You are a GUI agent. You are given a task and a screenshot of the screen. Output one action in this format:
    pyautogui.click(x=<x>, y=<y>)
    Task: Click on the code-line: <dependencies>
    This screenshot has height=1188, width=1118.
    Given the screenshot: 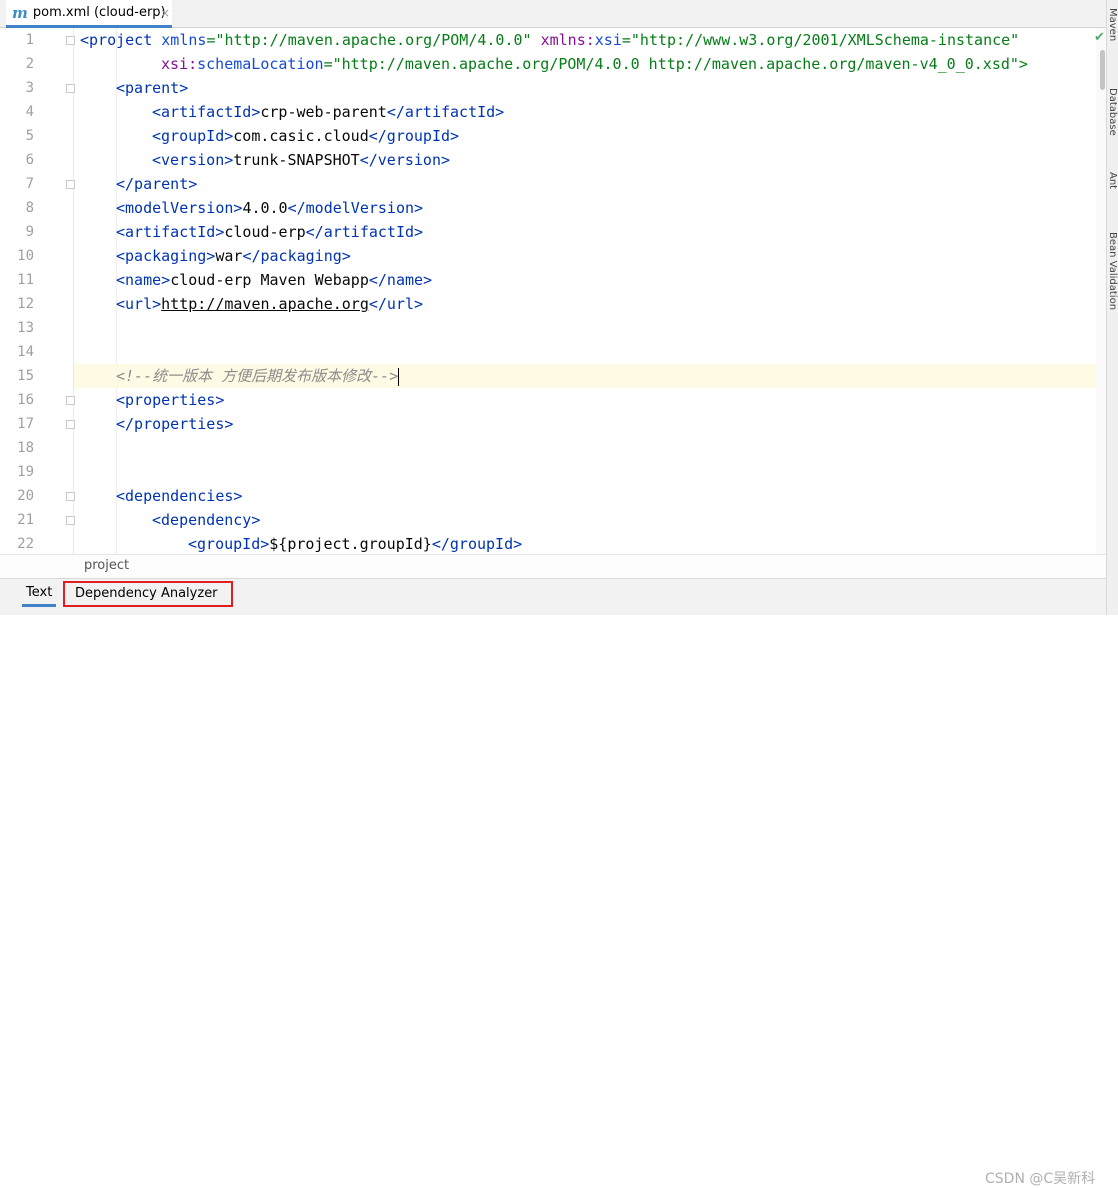 What is the action you would take?
    pyautogui.click(x=179, y=496)
    